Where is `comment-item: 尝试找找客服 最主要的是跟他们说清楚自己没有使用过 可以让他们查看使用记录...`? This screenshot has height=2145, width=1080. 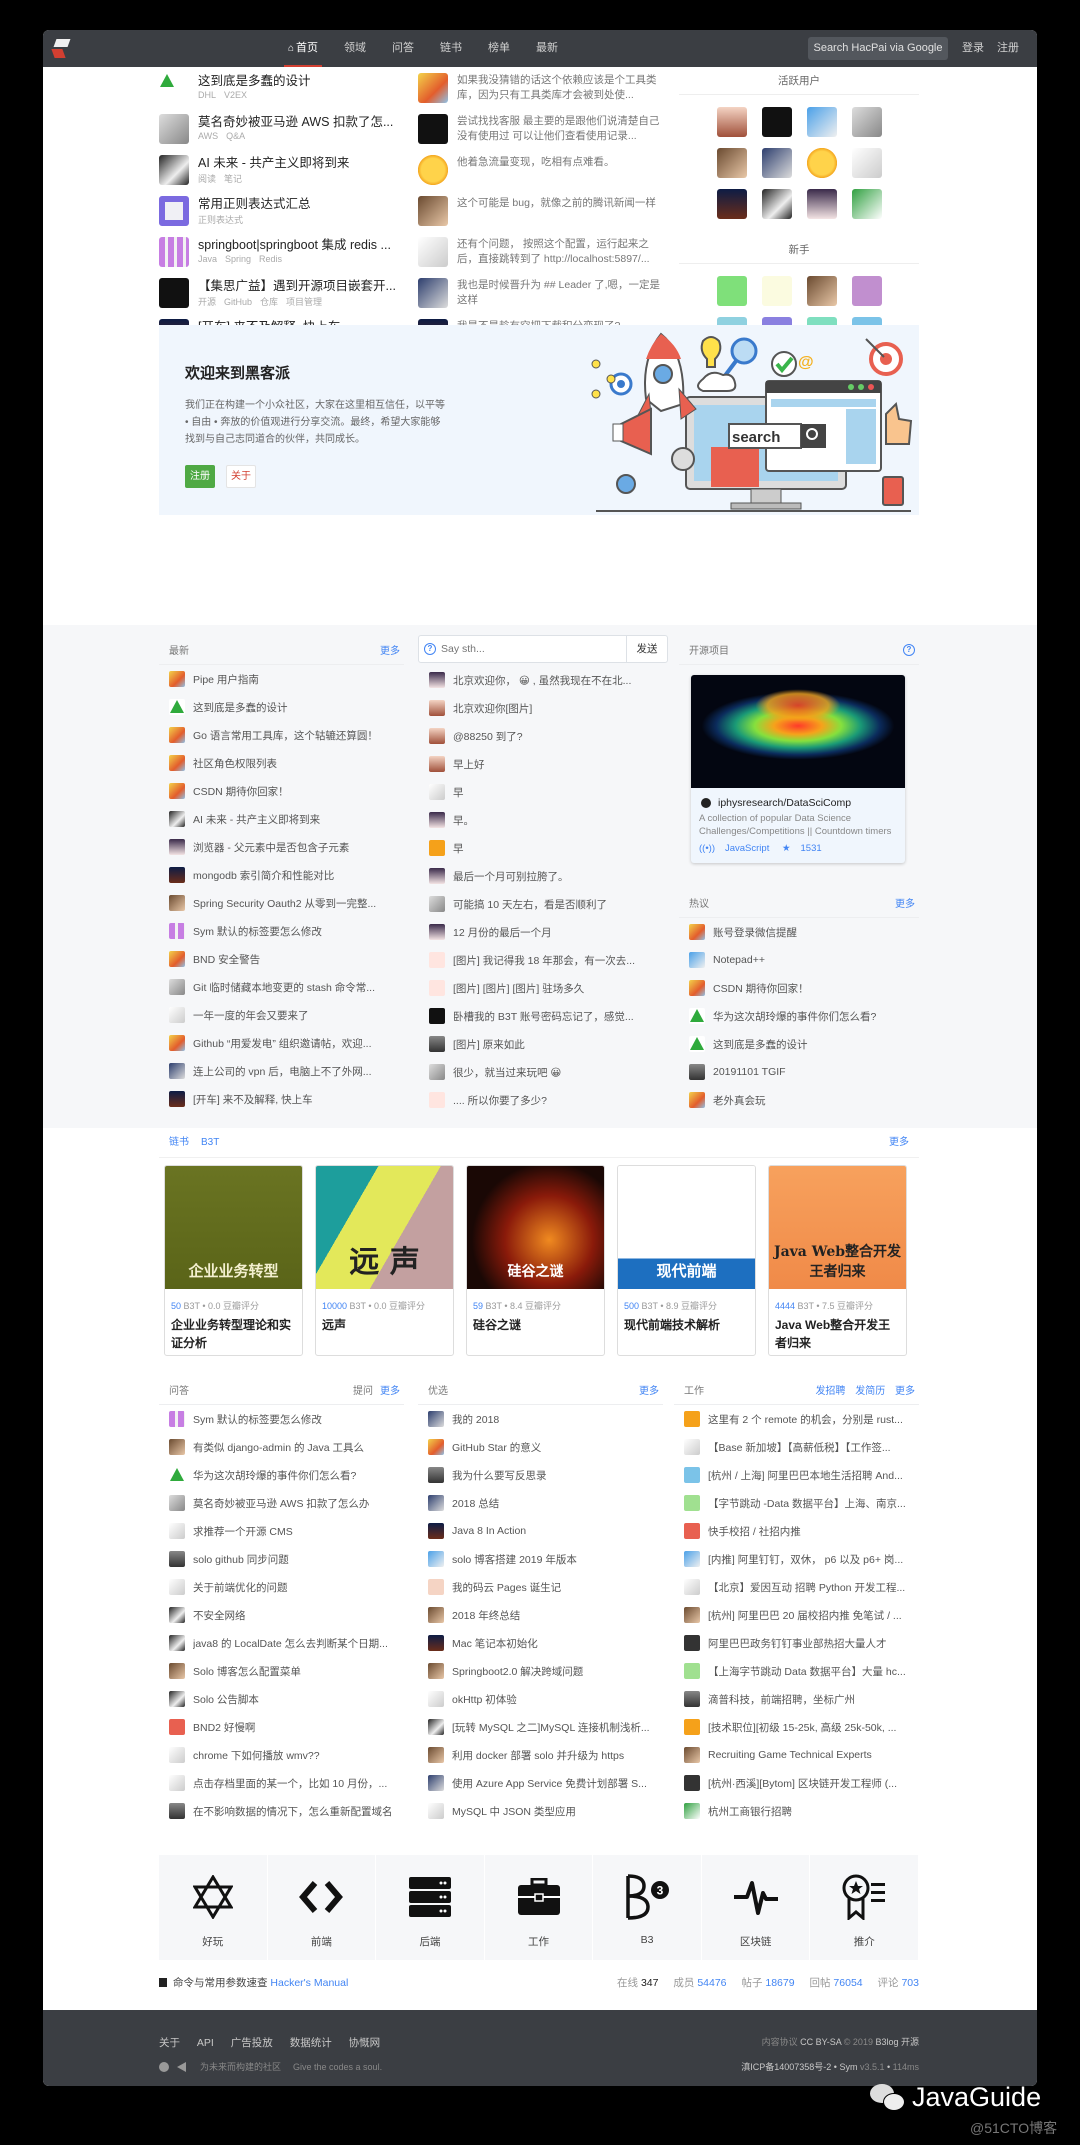 comment-item: 尝试找找客服 最主要的是跟他们说清楚自己没有使用过 可以让他们查看使用记录... is located at coordinates (540, 134).